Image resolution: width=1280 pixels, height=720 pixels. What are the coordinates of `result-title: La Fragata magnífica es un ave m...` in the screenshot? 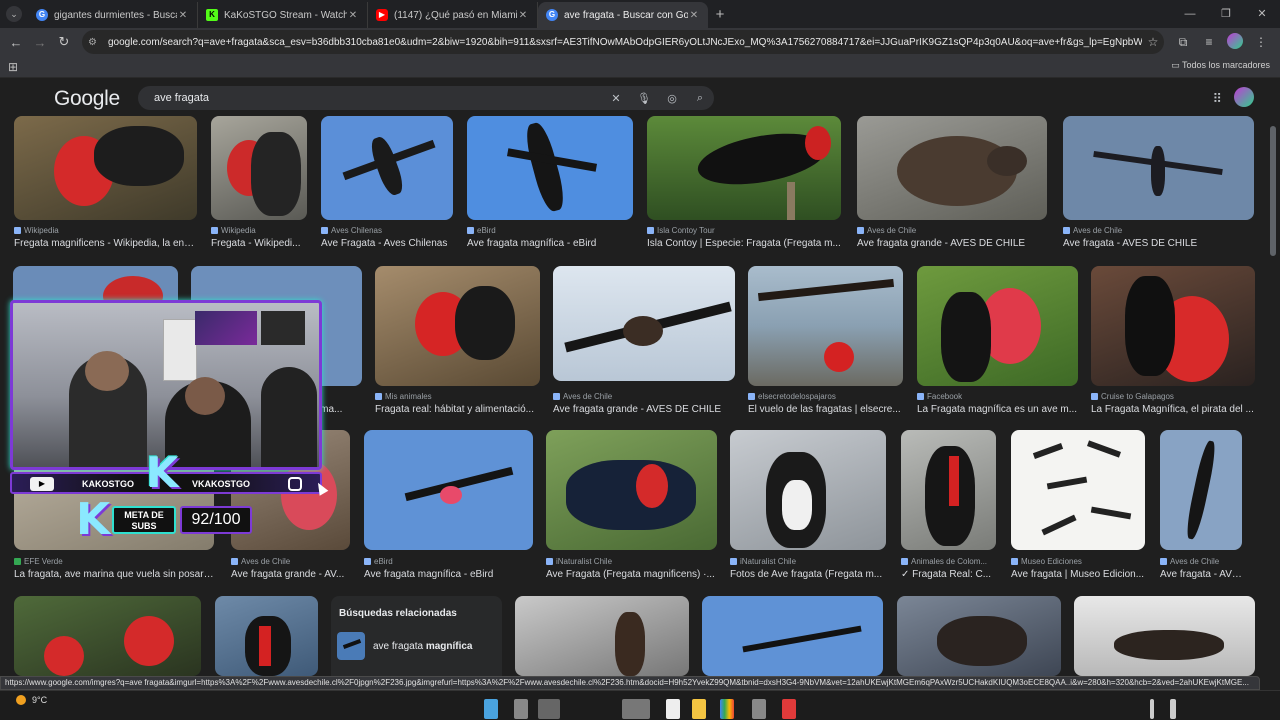 It's located at (997, 409).